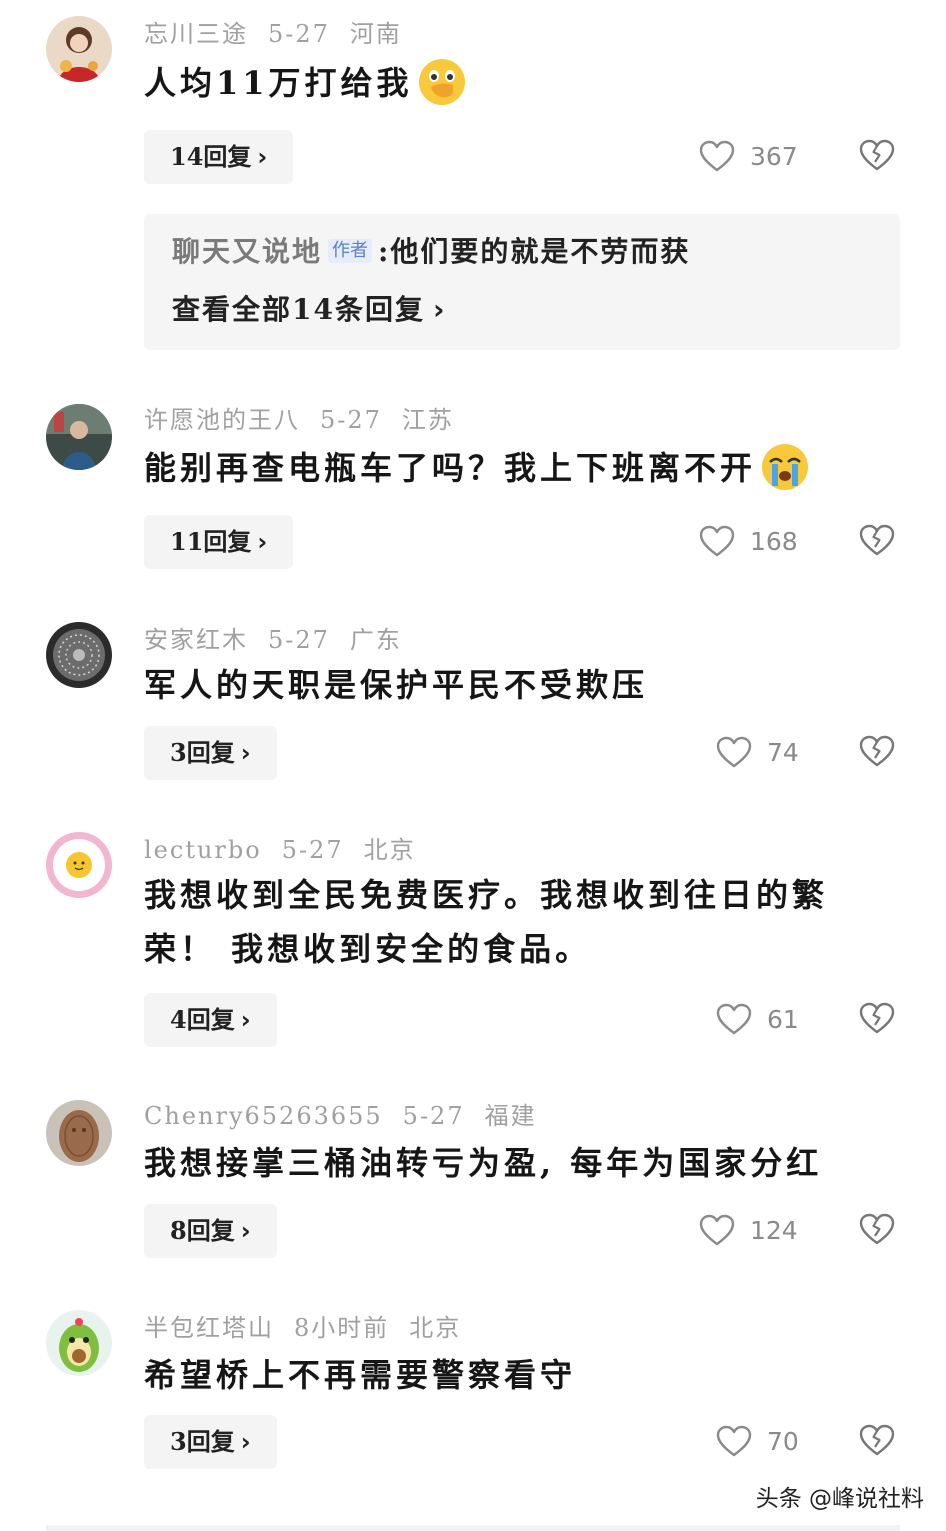 The image size is (946, 1531). I want to click on comment-location: 江苏, so click(427, 420).